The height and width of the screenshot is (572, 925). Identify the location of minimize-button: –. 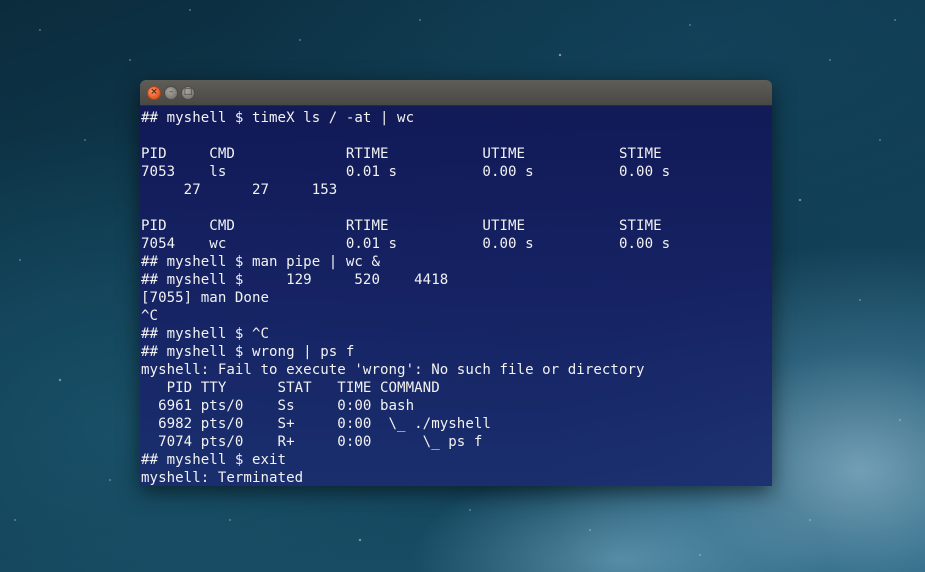
(171, 92).